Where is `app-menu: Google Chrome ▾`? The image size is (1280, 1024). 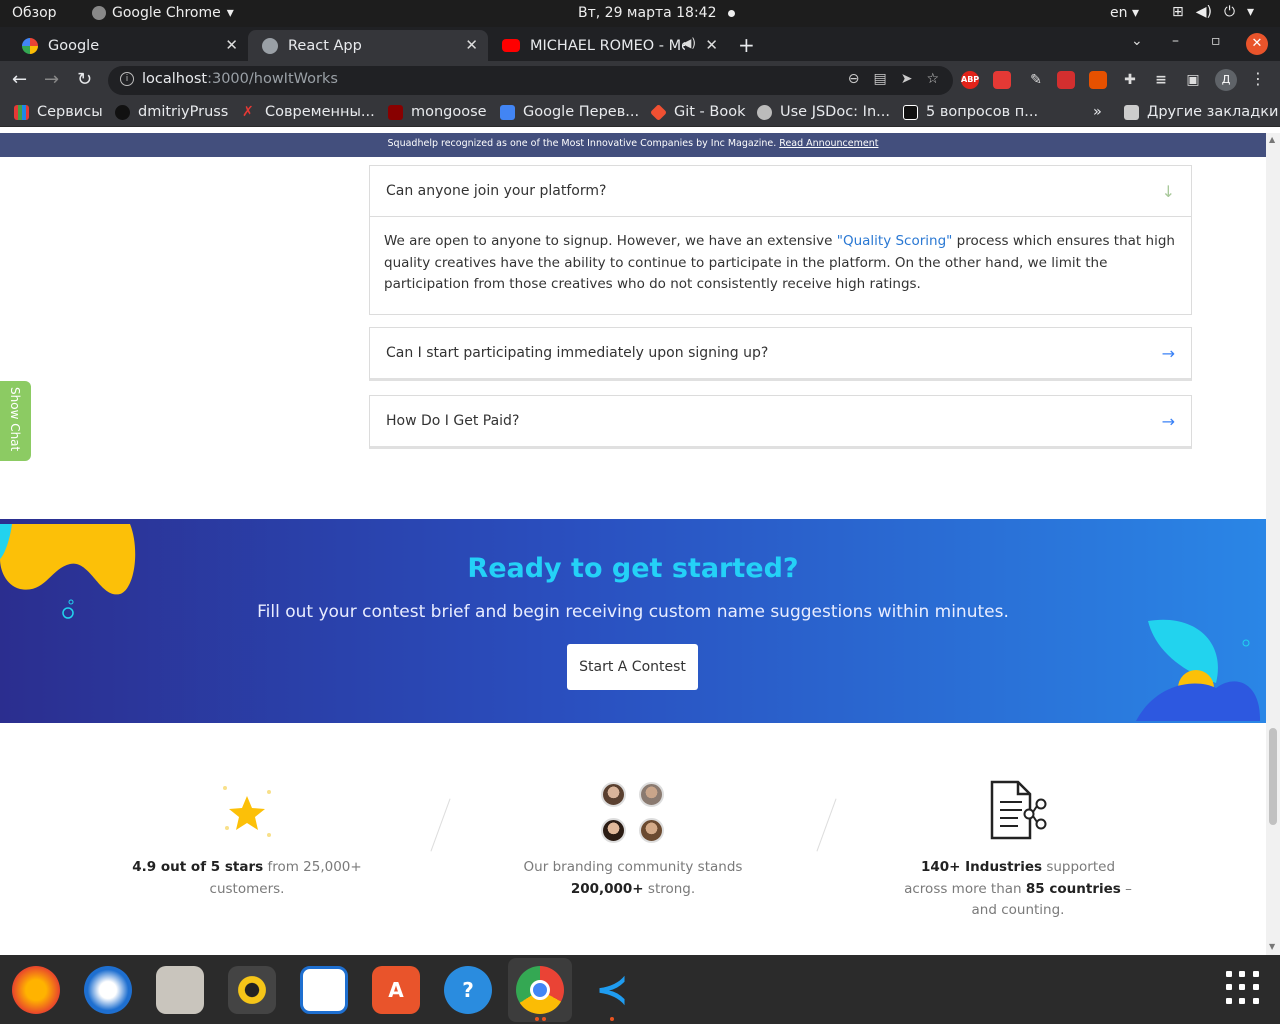 app-menu: Google Chrome ▾ is located at coordinates (163, 13).